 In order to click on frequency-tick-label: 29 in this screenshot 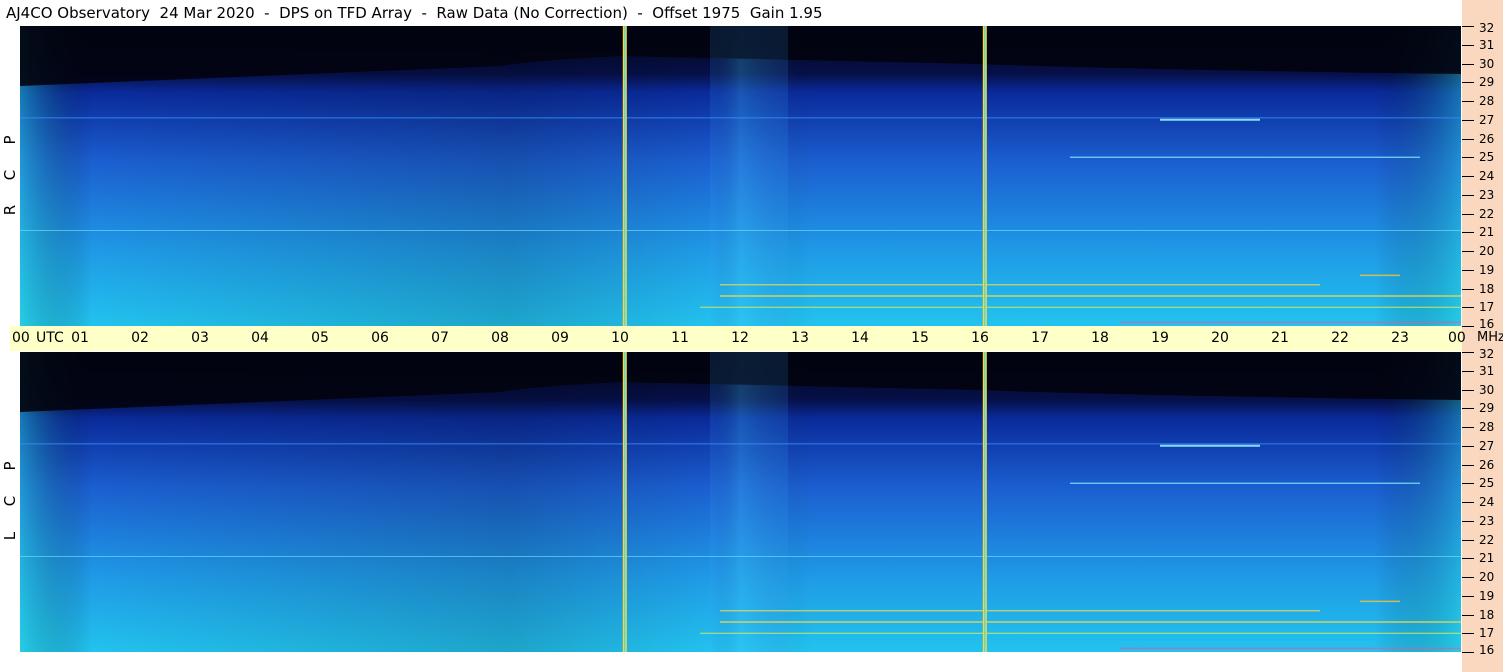, I will do `click(1487, 408)`.